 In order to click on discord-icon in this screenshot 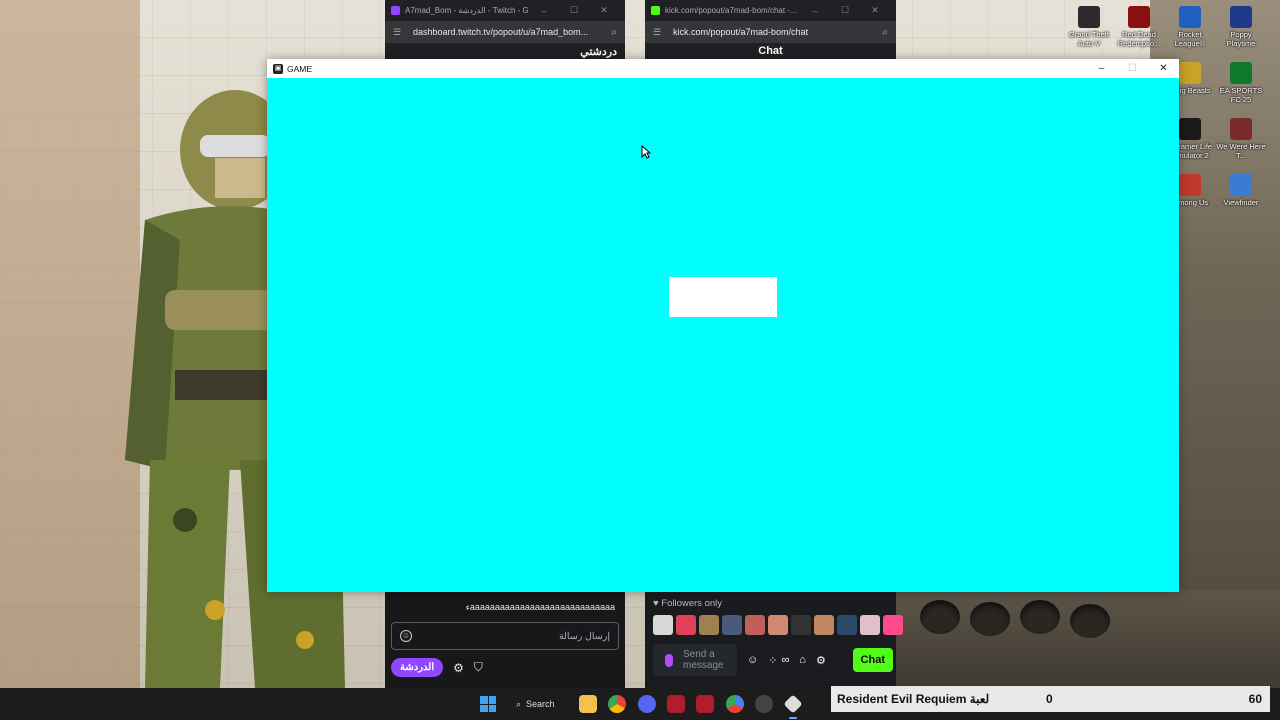, I will do `click(647, 704)`.